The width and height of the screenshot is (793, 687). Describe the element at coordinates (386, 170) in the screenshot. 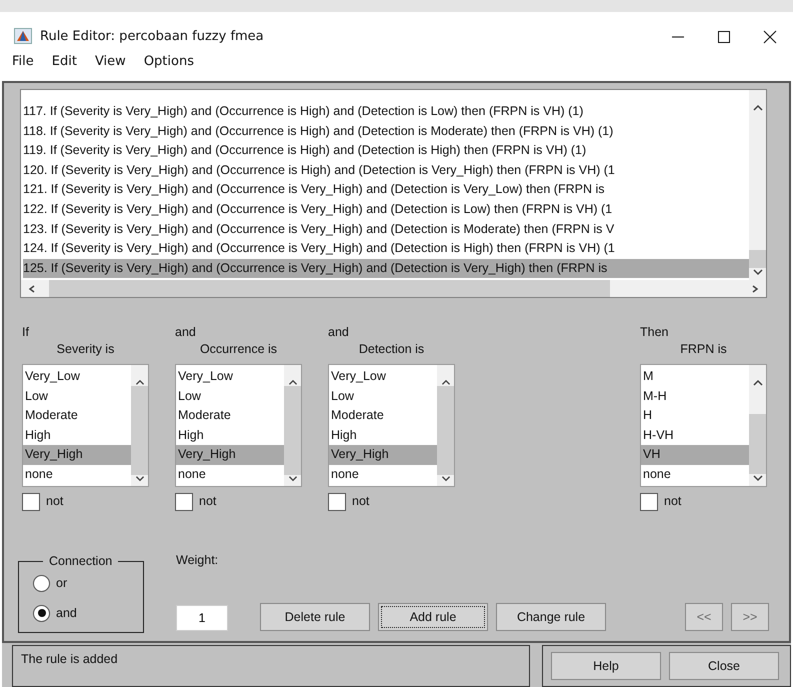

I see `rule-item: 120. If (Severity is Very_High) and (Occurrence is High) and (Detection is Very_High) then (FRPN is VH) (1` at that location.